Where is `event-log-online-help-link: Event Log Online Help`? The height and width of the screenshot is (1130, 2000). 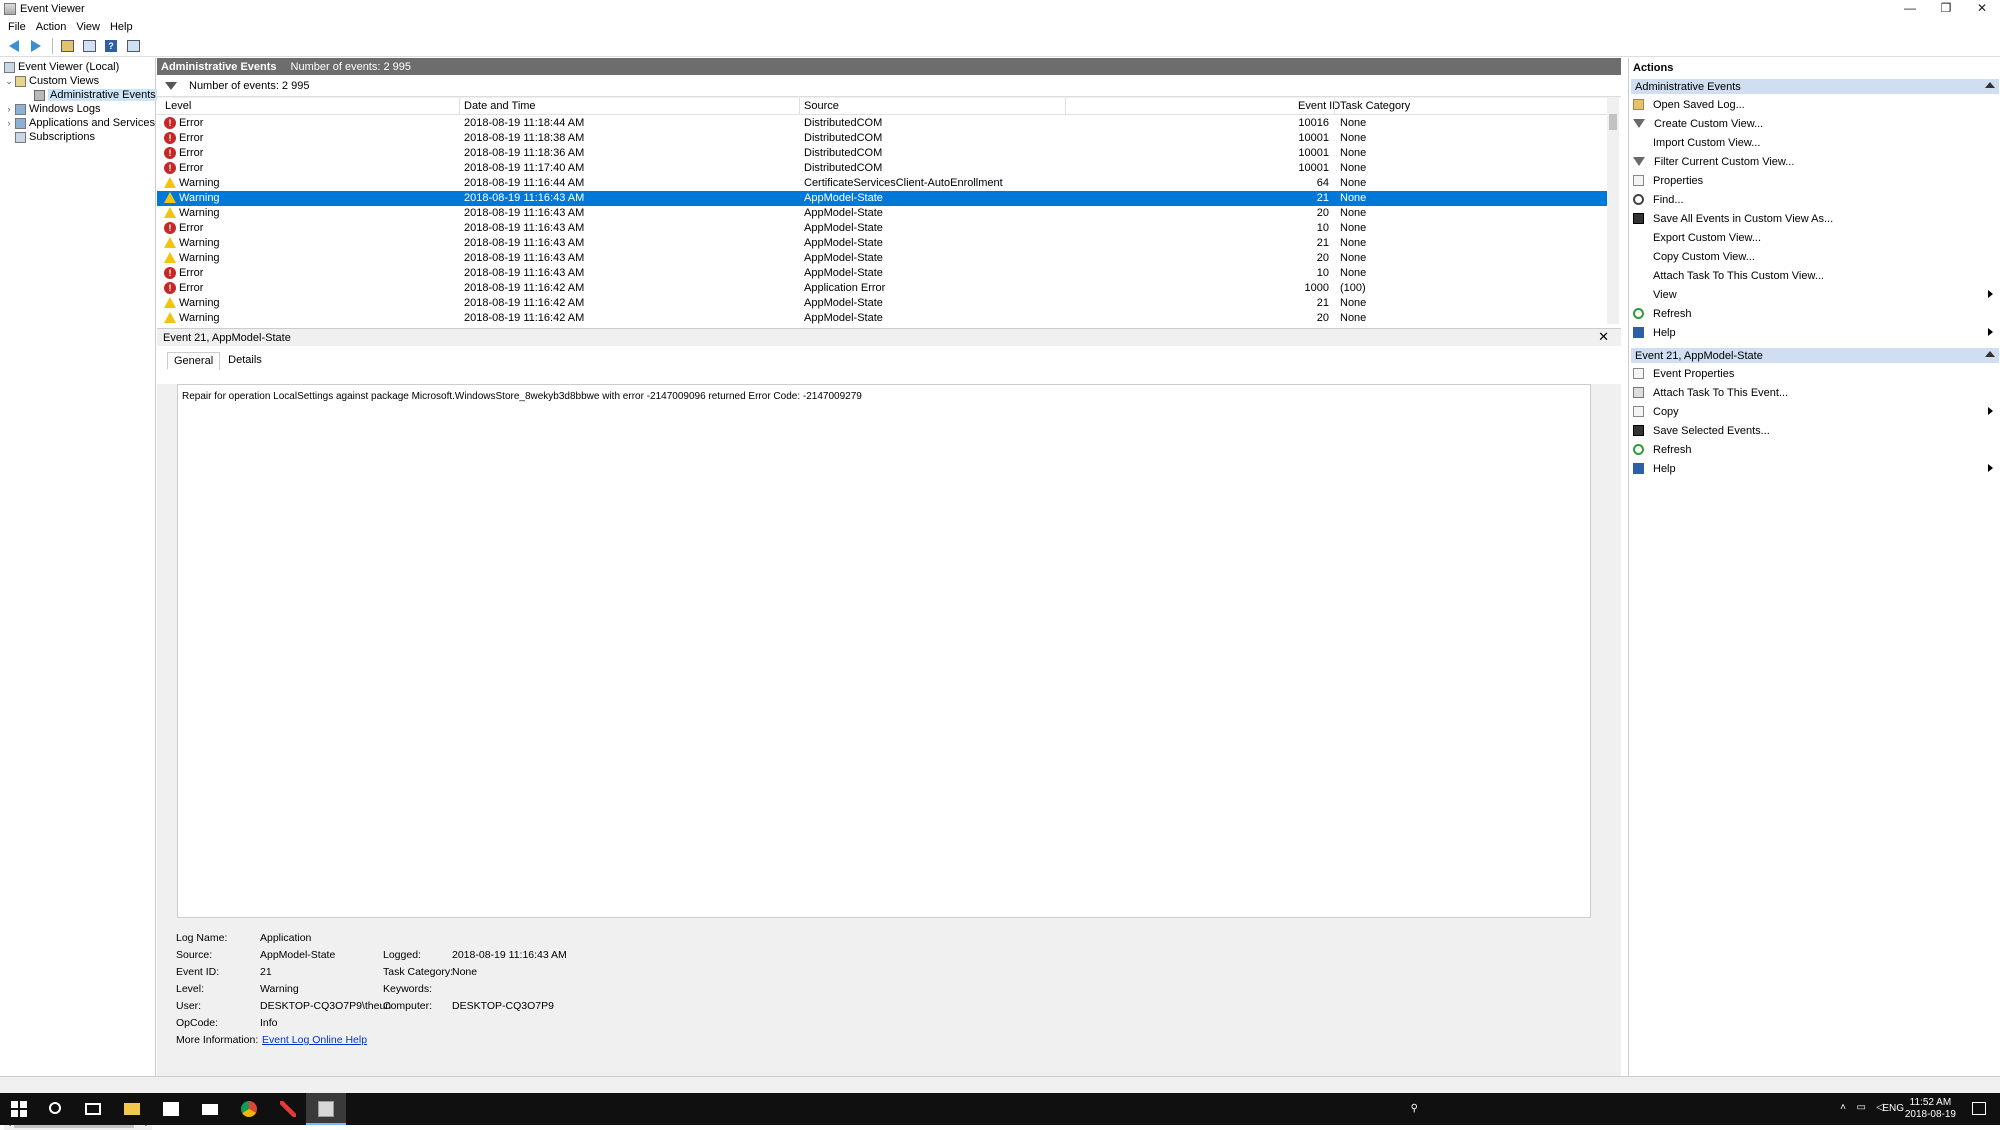 event-log-online-help-link: Event Log Online Help is located at coordinates (314, 1040).